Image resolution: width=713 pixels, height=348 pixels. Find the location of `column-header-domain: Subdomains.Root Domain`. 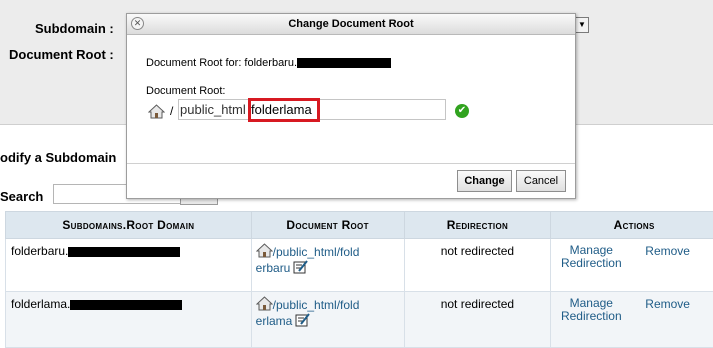

column-header-domain: Subdomains.Root Domain is located at coordinates (129, 225).